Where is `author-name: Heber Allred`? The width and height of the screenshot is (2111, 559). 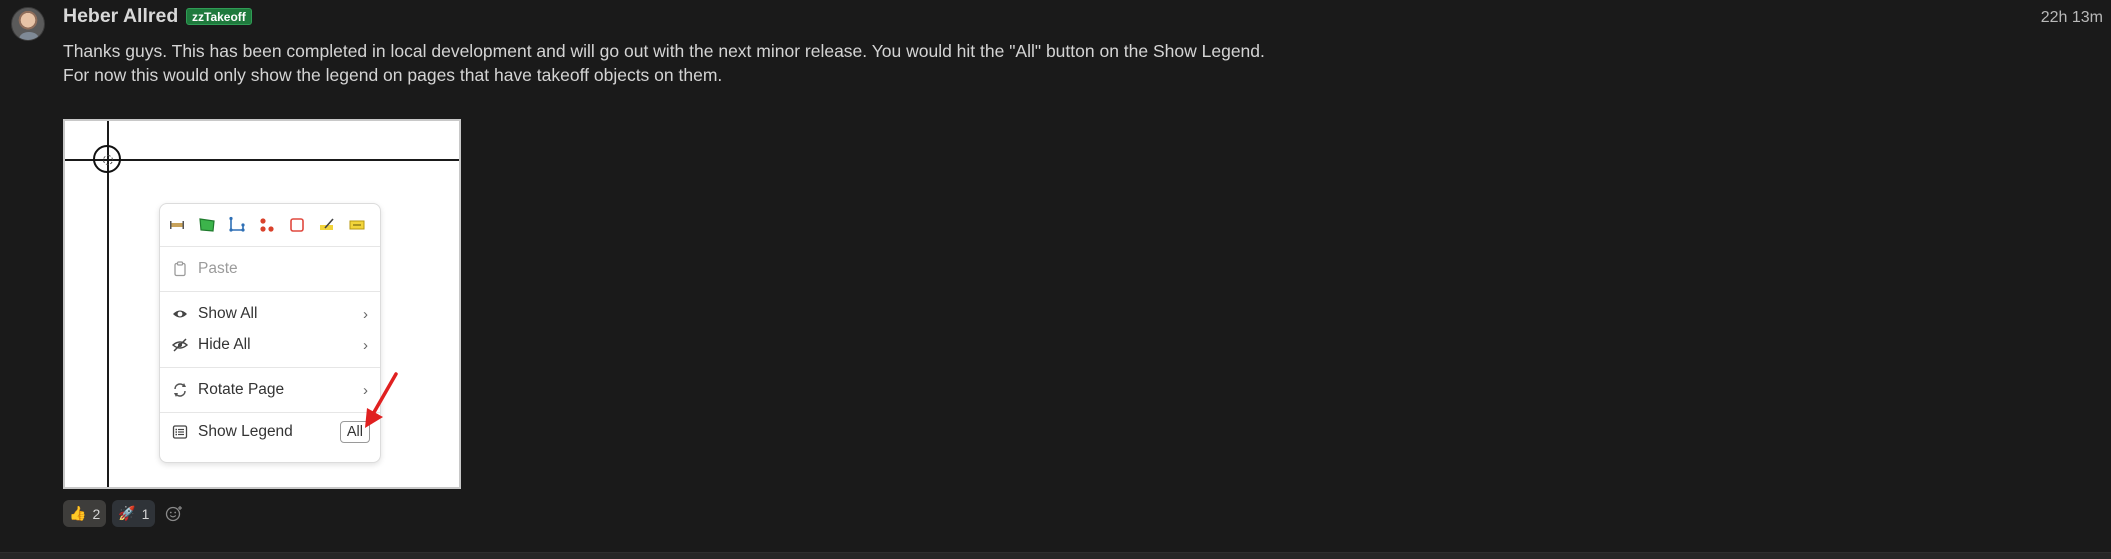
author-name: Heber Allred is located at coordinates (120, 16).